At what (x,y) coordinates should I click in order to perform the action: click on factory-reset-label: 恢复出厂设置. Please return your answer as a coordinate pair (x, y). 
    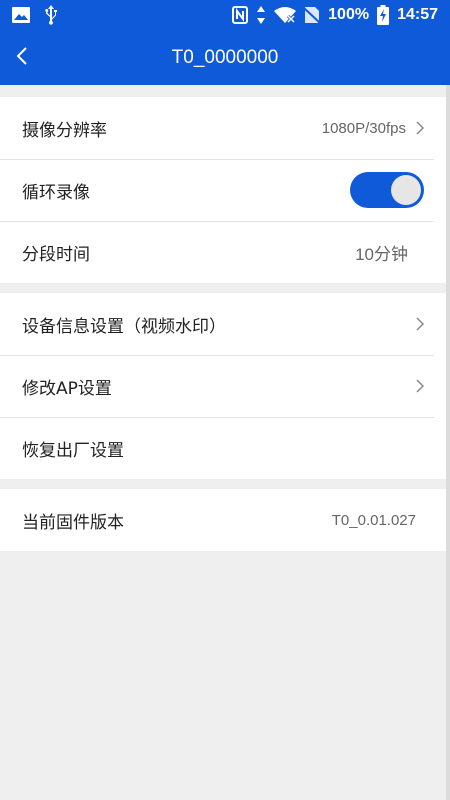
    Looking at the image, I should click on (73, 450).